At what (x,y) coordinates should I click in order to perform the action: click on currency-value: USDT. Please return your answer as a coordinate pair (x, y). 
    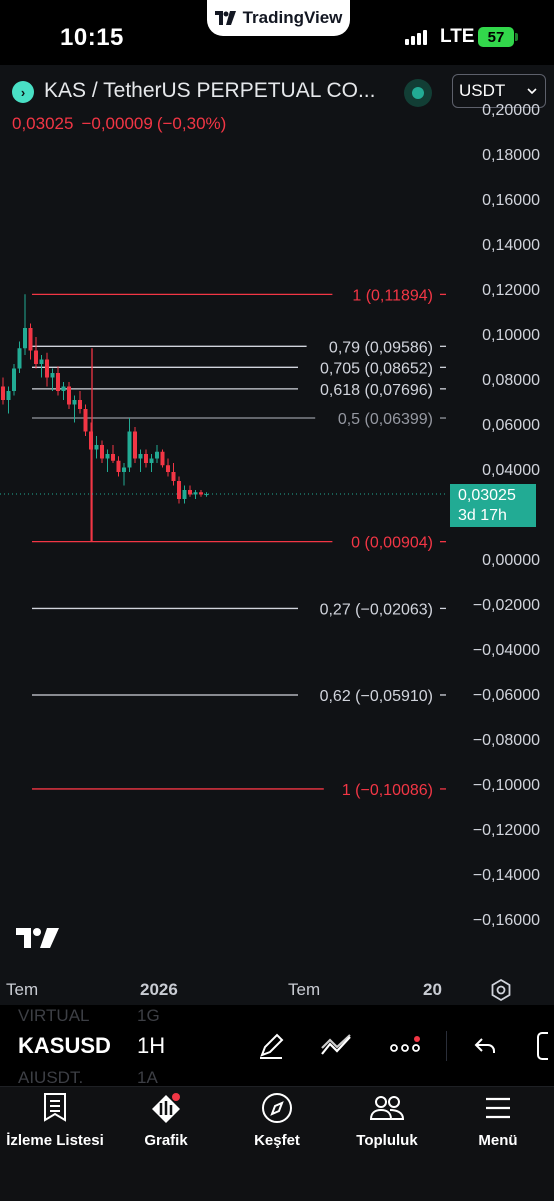
    Looking at the image, I should click on (482, 90).